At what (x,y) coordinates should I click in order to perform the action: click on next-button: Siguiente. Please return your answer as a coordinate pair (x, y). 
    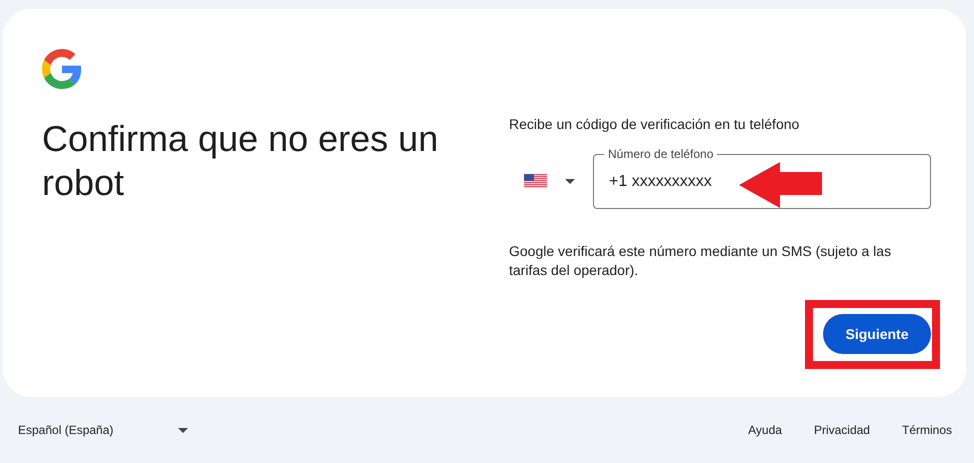
    Looking at the image, I should click on (877, 334).